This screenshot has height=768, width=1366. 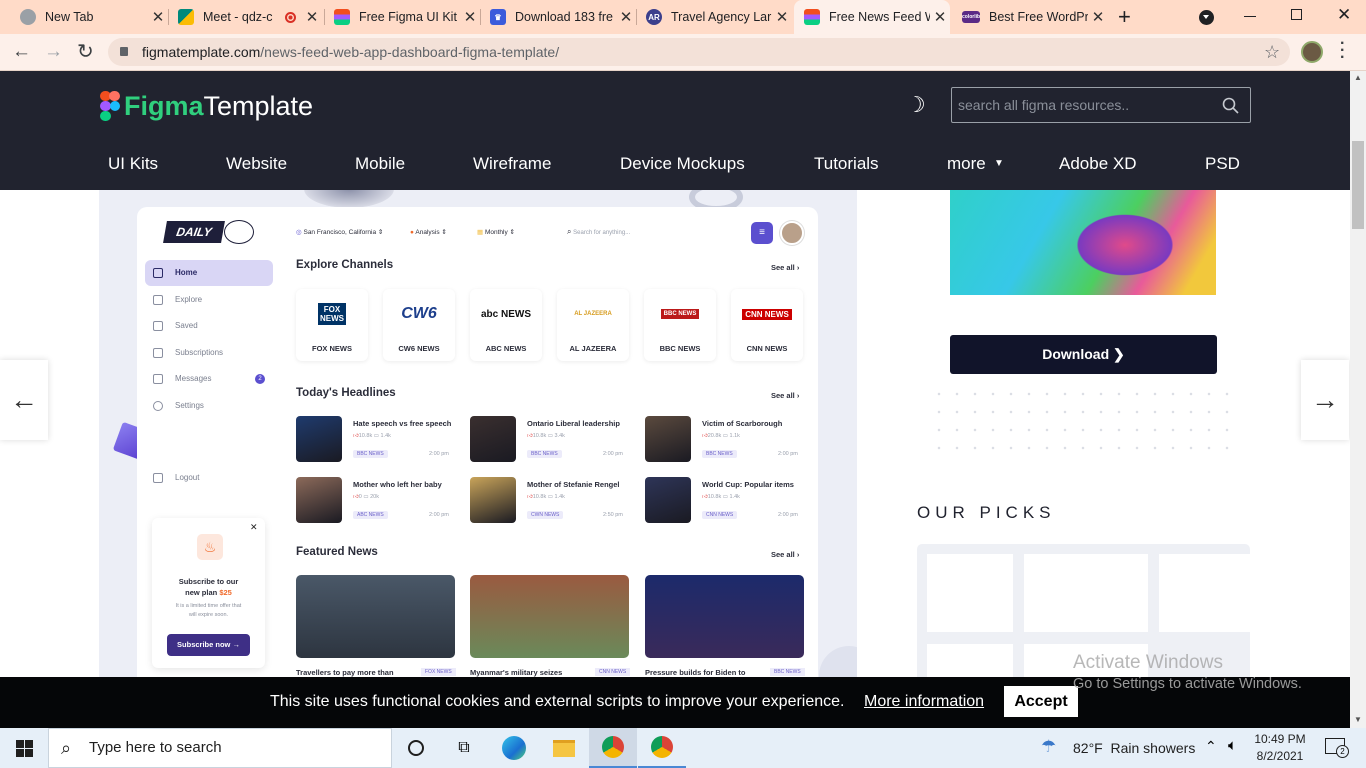 What do you see at coordinates (1222, 164) in the screenshot?
I see `nav-psd: PSD` at bounding box center [1222, 164].